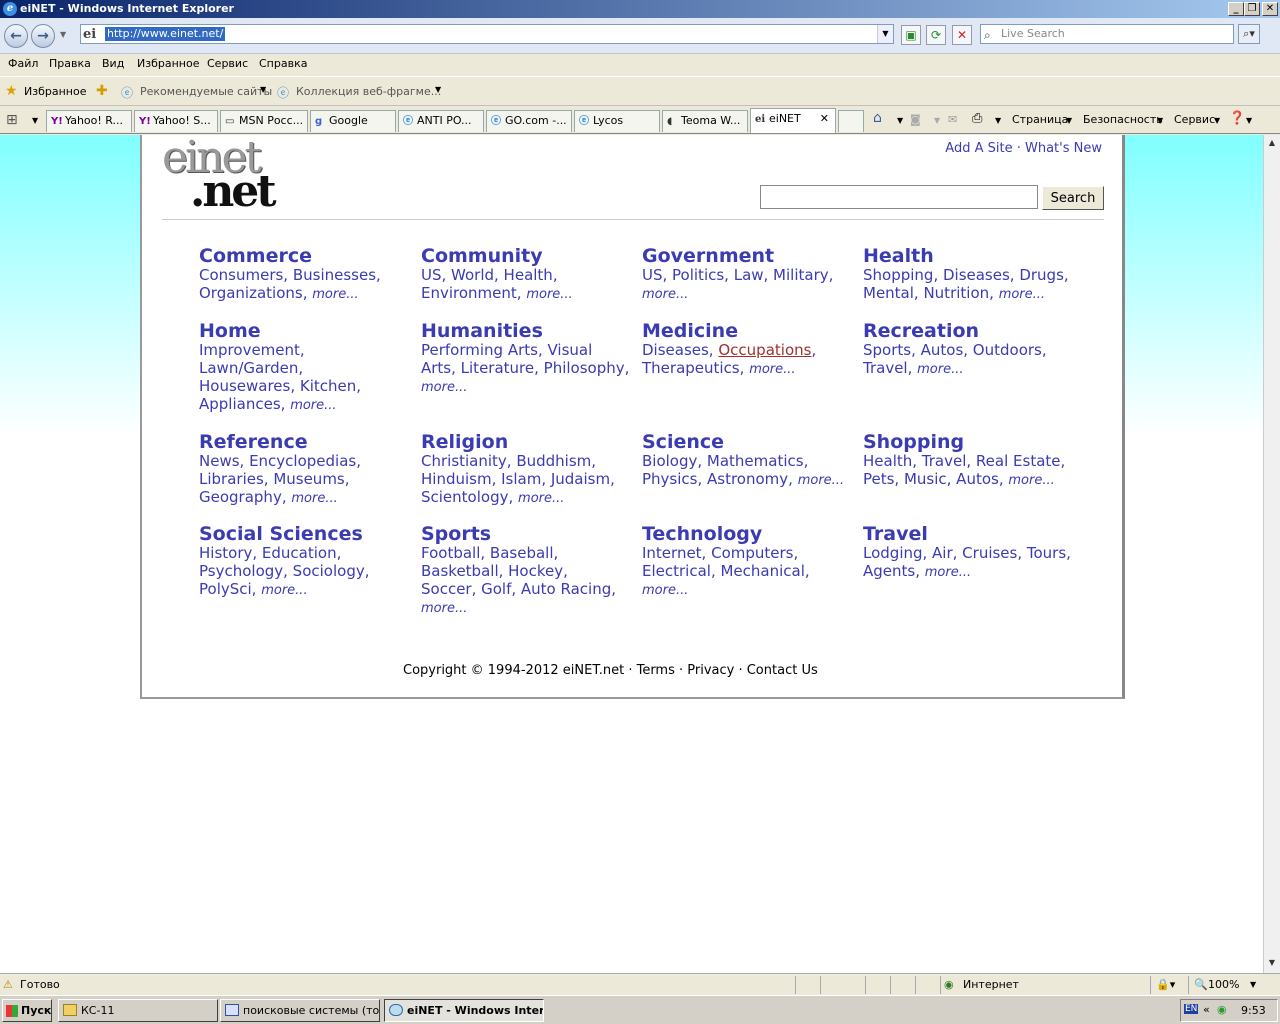  Describe the element at coordinates (228, 175) in the screenshot. I see `einet-logo: einet .net` at that location.